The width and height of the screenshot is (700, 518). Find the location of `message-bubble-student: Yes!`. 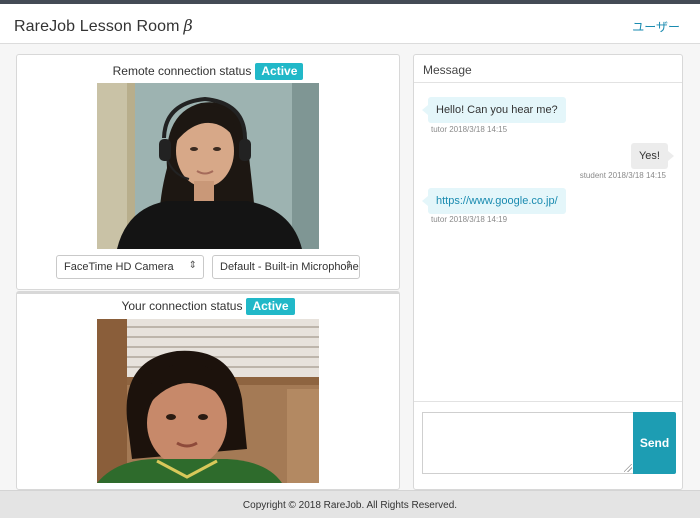

message-bubble-student: Yes! is located at coordinates (652, 156).